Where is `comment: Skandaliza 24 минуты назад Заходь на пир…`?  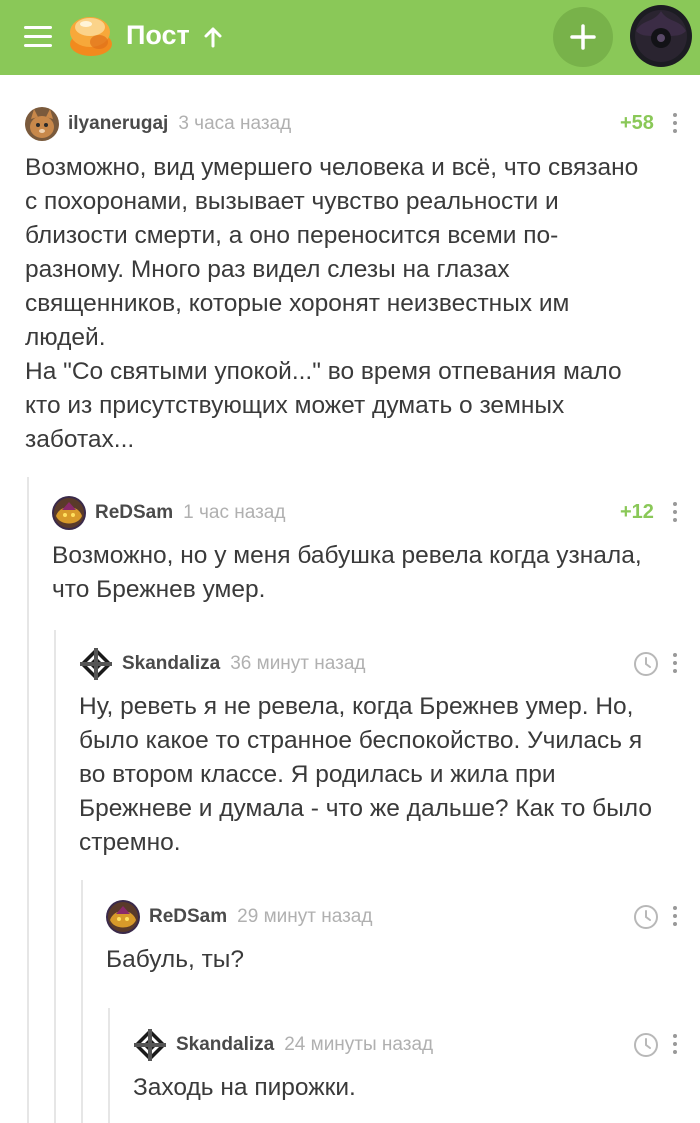 comment: Skandaliza 24 минуты назад Заходь на пир… is located at coordinates (409, 1070).